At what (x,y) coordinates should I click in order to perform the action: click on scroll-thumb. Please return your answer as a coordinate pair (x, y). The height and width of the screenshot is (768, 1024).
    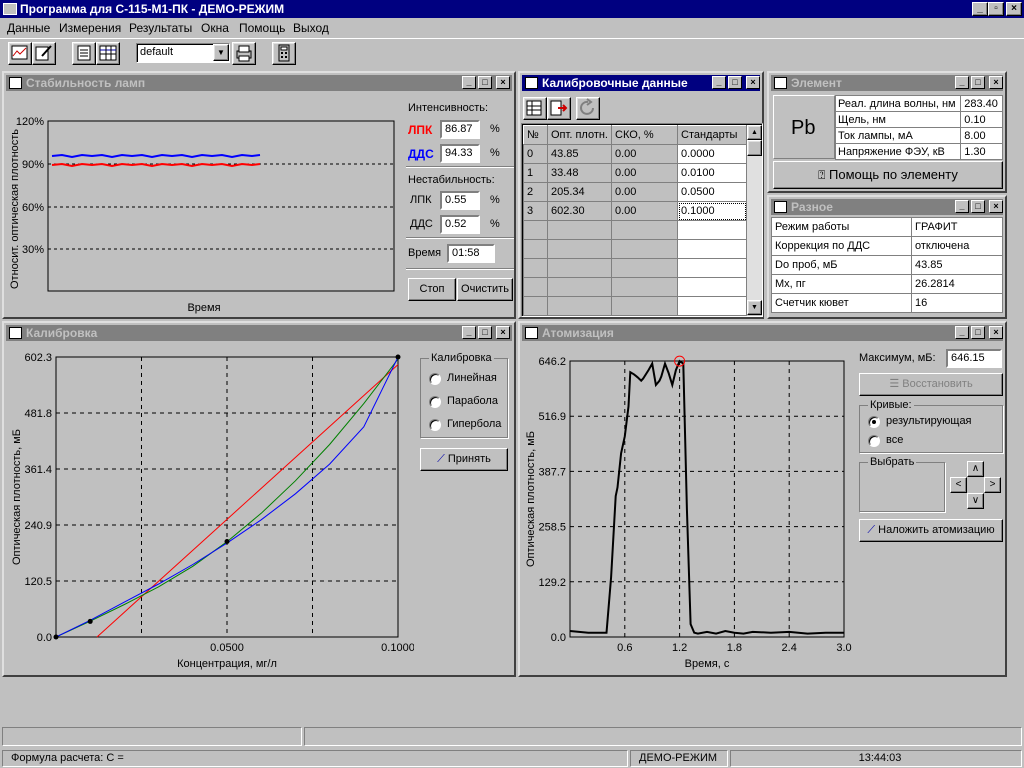
    Looking at the image, I should click on (754, 148).